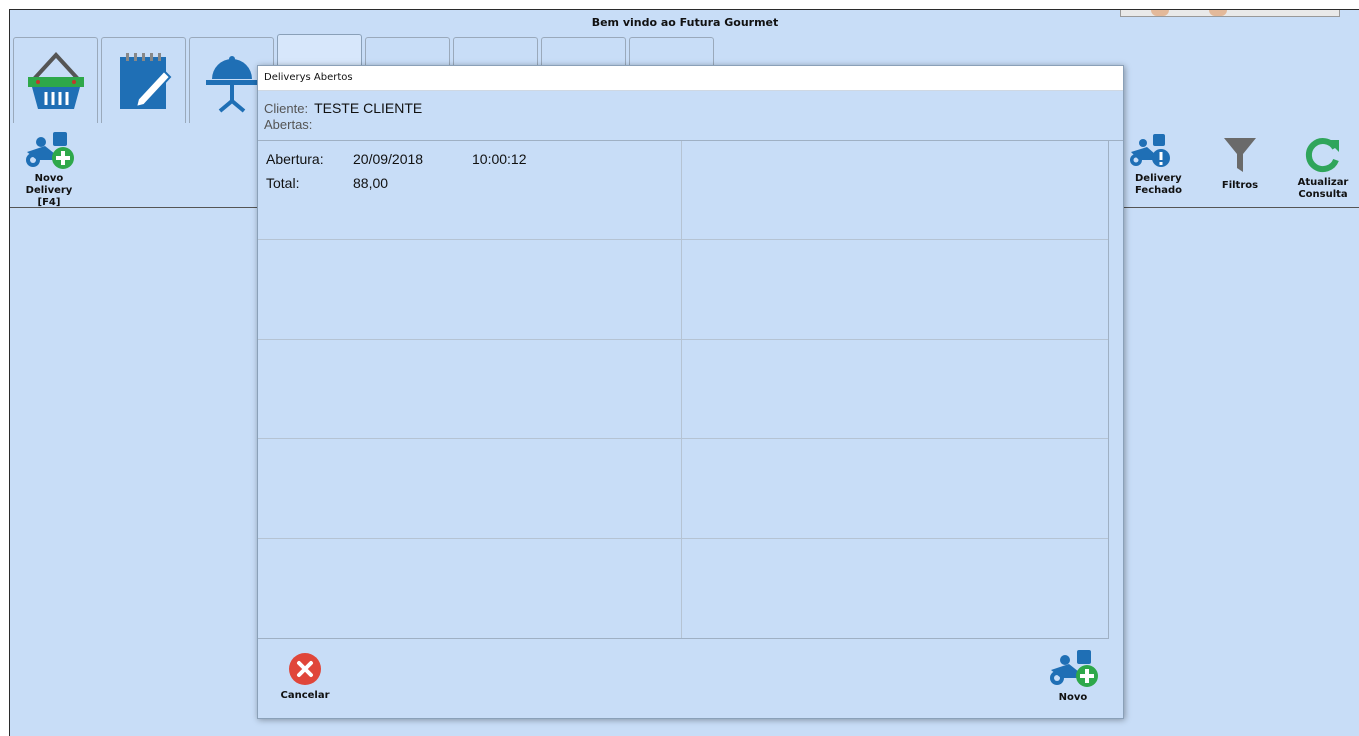 Image resolution: width=1359 pixels, height=736 pixels. I want to click on dialog-title: Deliverys Abertos, so click(690, 78).